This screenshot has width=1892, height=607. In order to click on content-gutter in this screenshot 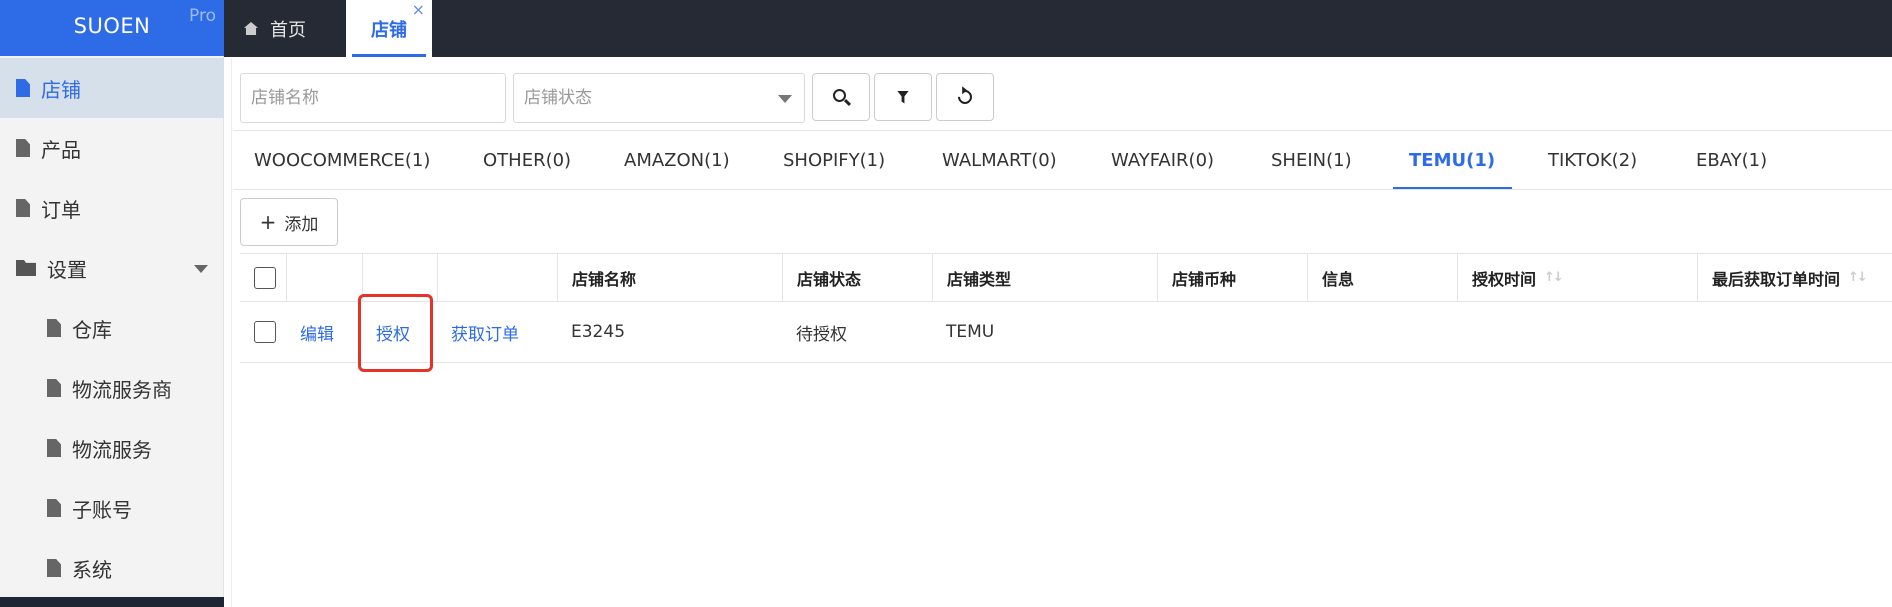, I will do `click(228, 332)`.